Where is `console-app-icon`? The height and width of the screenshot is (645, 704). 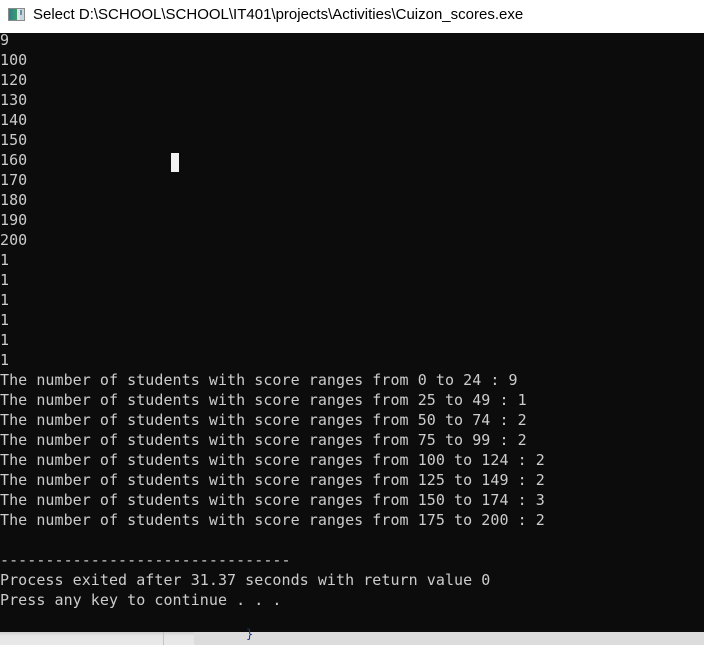 console-app-icon is located at coordinates (16, 14).